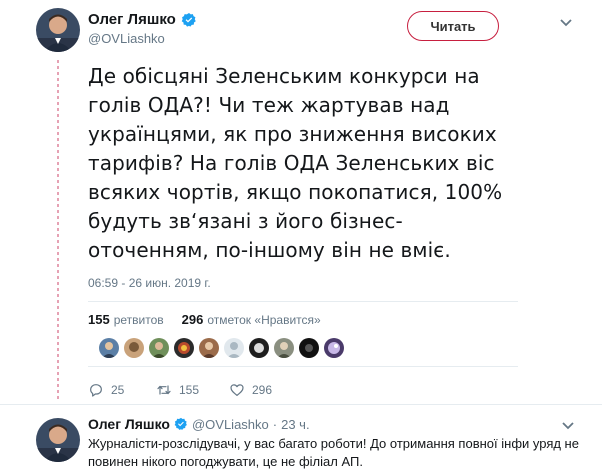  Describe the element at coordinates (263, 320) in the screenshot. I see `likes-label: отметок «Нравится»` at that location.